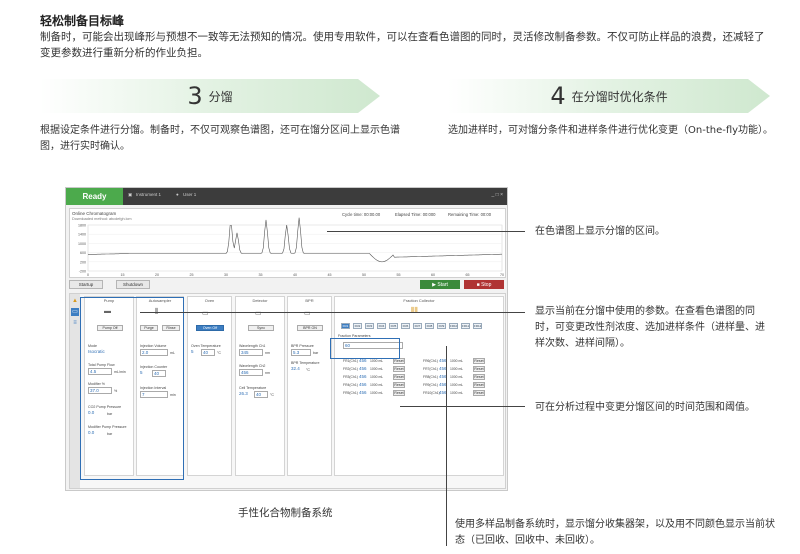 This screenshot has height=554, width=800. Describe the element at coordinates (251, 372) in the screenshot. I see `wavelength-ch2-input: 456` at that location.